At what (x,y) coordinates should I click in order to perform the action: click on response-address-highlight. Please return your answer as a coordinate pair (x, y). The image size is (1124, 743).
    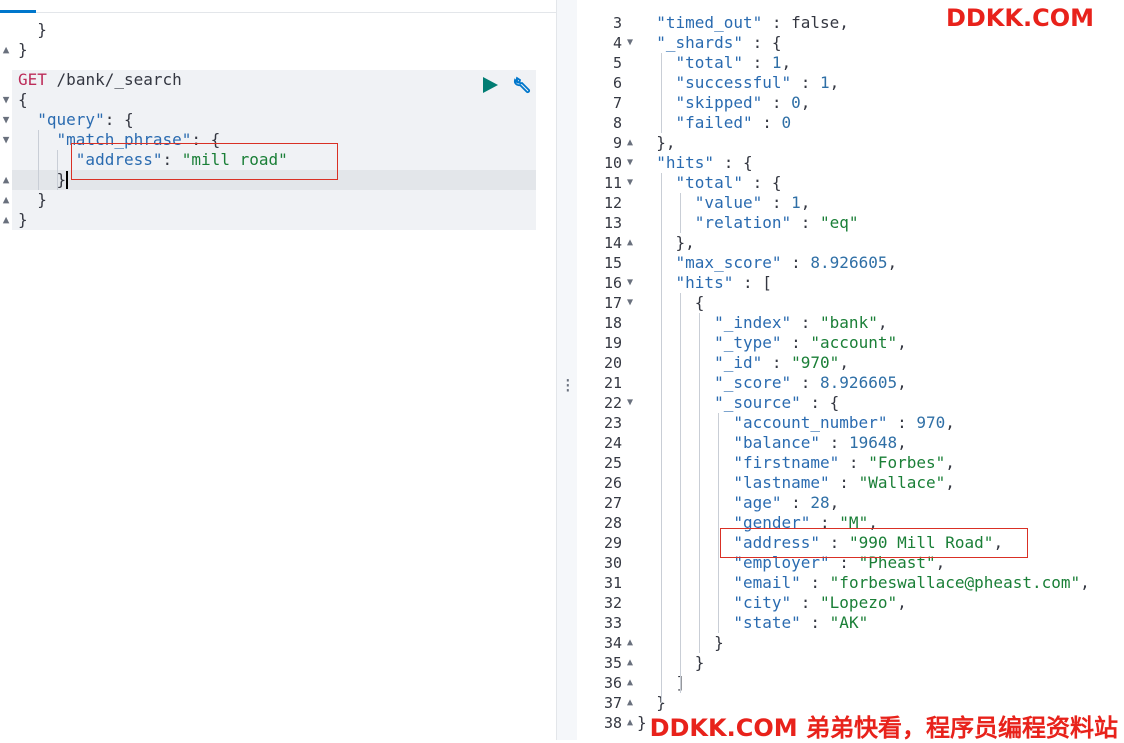
    Looking at the image, I should click on (874, 543).